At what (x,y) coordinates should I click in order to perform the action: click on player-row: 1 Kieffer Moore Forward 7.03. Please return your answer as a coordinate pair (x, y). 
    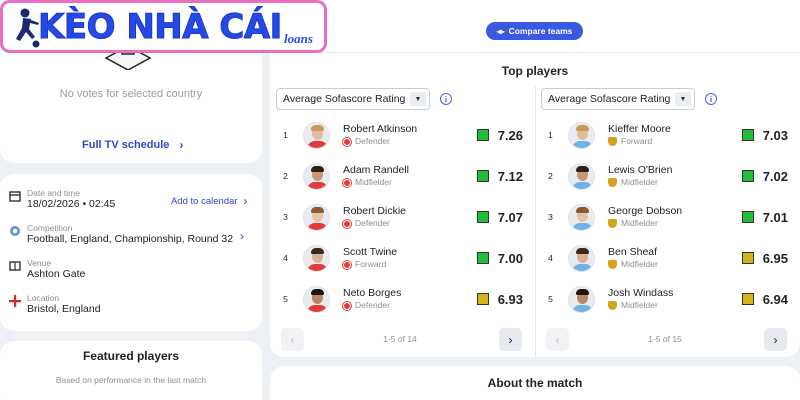
    Looking at the image, I should click on (665, 135).